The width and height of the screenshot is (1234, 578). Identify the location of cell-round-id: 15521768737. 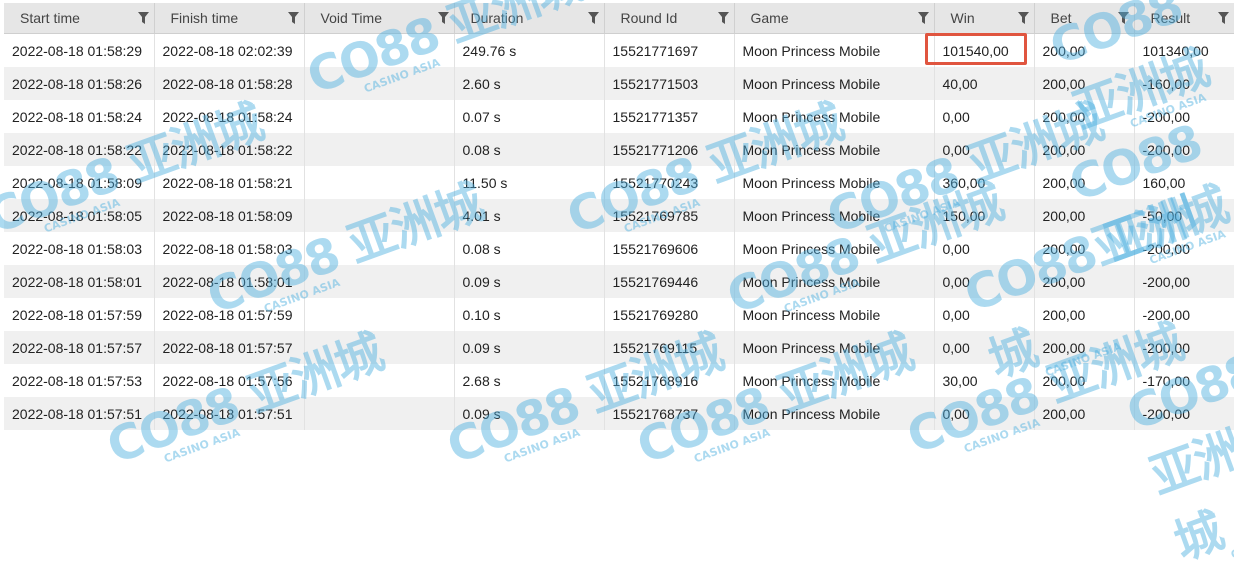
(669, 413).